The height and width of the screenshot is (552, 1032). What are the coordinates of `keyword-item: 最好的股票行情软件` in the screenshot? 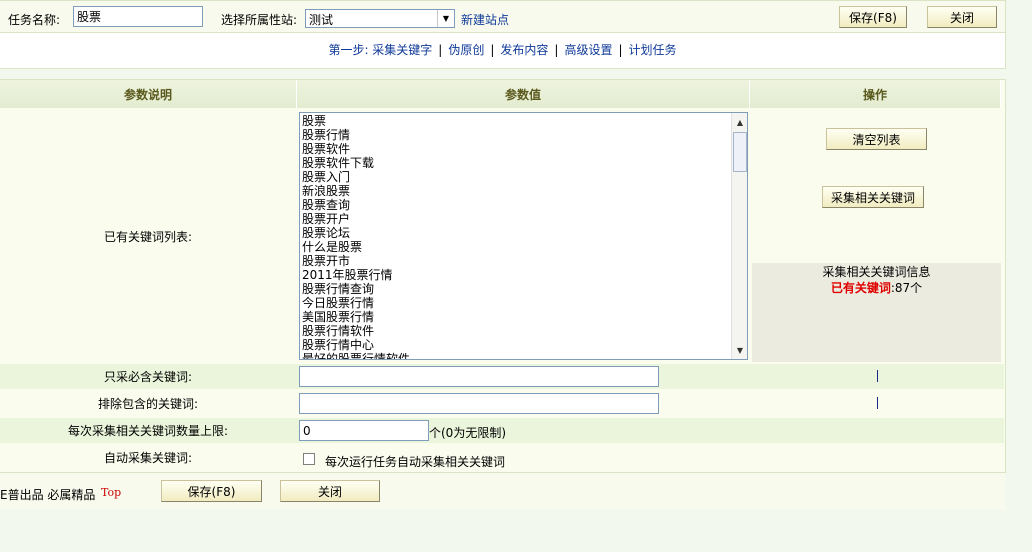 It's located at (524, 355).